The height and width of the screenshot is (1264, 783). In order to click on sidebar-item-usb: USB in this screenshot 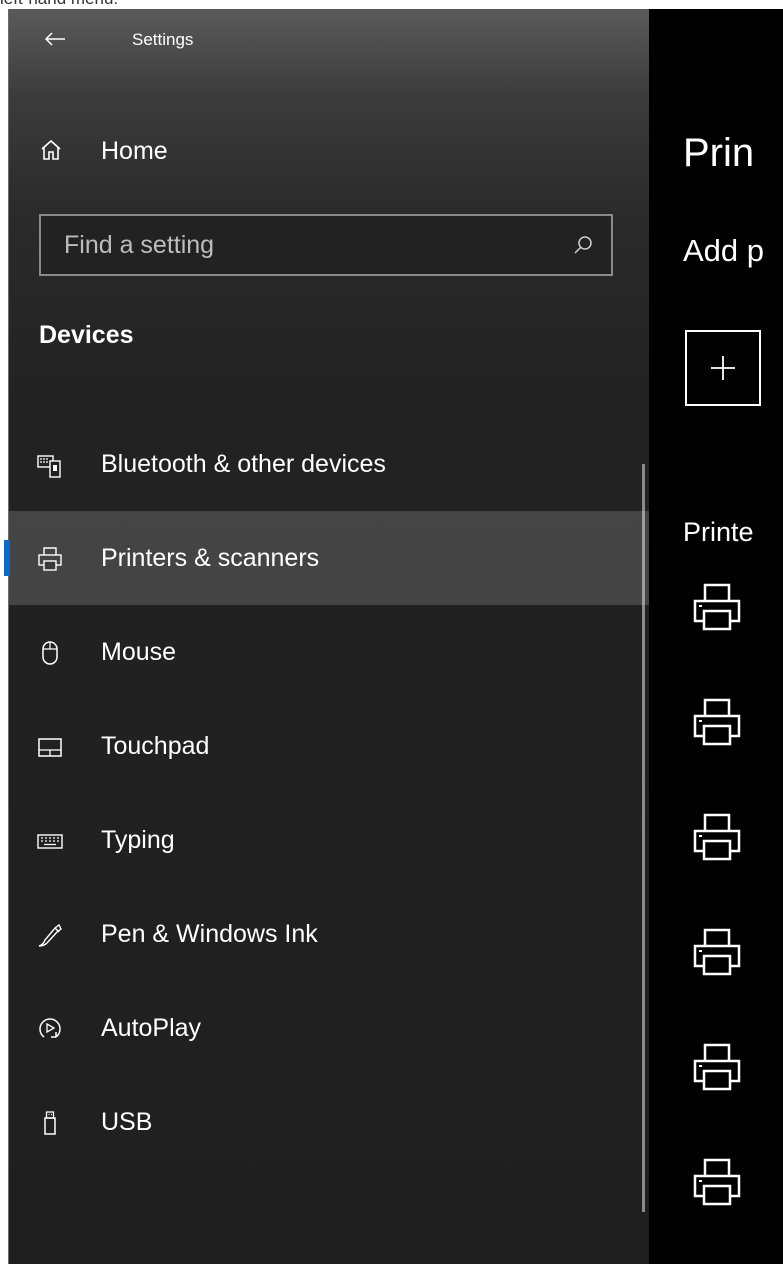, I will do `click(329, 1122)`.